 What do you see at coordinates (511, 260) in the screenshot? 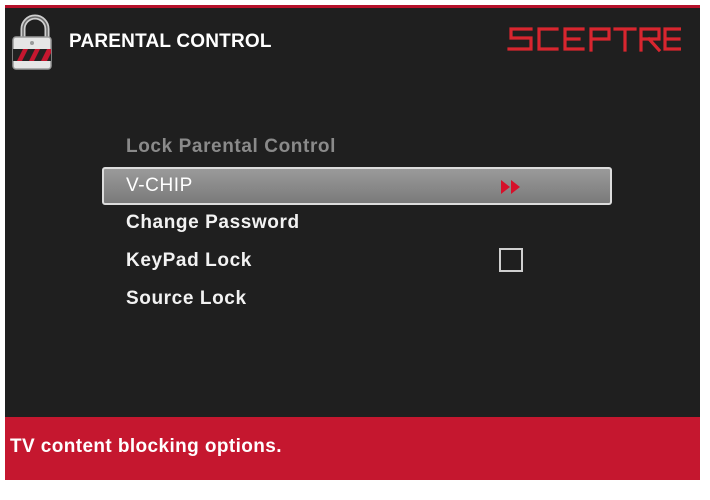
I see `keypad-lock-checkbox` at bounding box center [511, 260].